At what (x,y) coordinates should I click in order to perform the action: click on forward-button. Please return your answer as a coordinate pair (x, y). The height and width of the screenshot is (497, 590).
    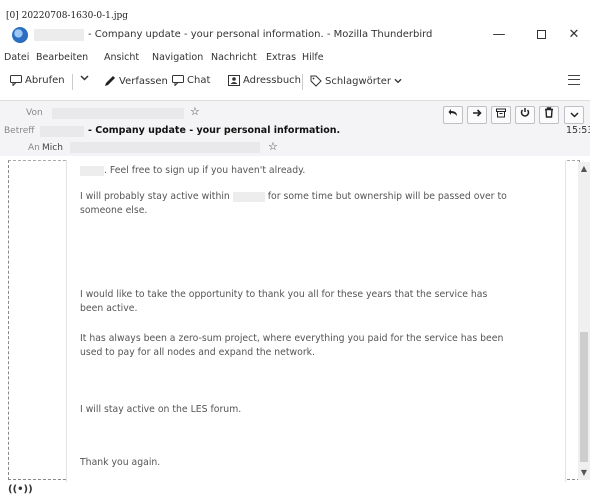
    Looking at the image, I should click on (477, 115).